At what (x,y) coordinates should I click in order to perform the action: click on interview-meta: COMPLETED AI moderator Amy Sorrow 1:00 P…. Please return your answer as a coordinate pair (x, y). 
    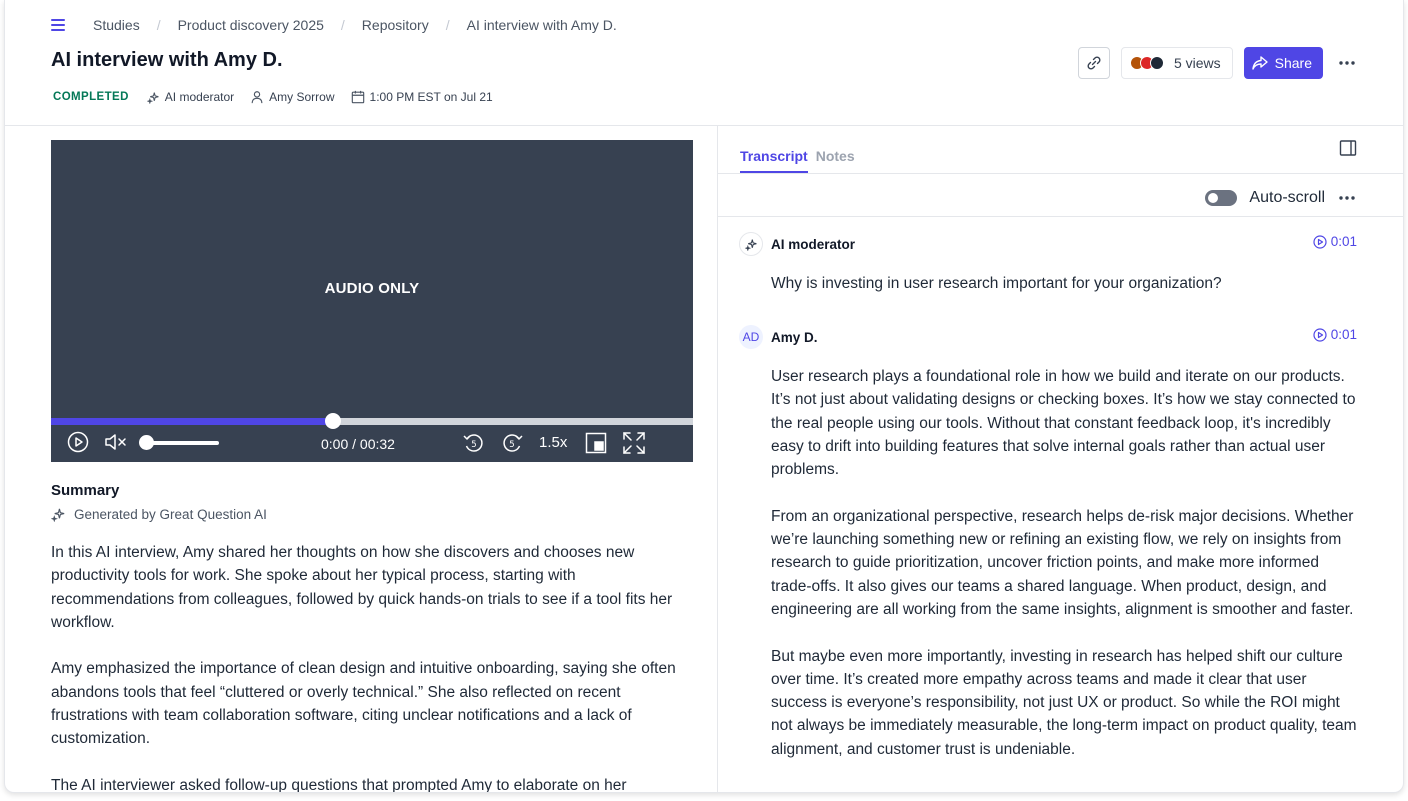
    Looking at the image, I should click on (281, 97).